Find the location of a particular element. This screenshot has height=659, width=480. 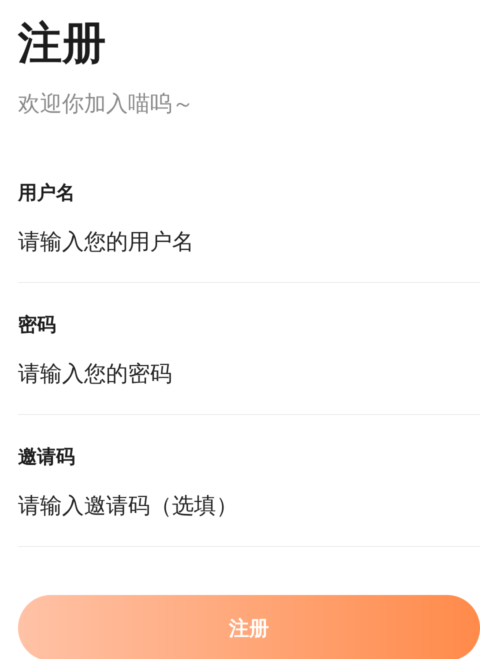

page-subtitle: 欢迎你加入喵呜～ is located at coordinates (106, 105).